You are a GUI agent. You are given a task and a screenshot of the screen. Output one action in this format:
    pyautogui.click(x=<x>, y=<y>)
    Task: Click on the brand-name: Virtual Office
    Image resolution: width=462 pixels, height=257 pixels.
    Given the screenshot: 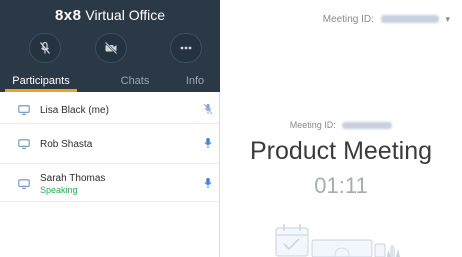 What is the action you would take?
    pyautogui.click(x=125, y=15)
    